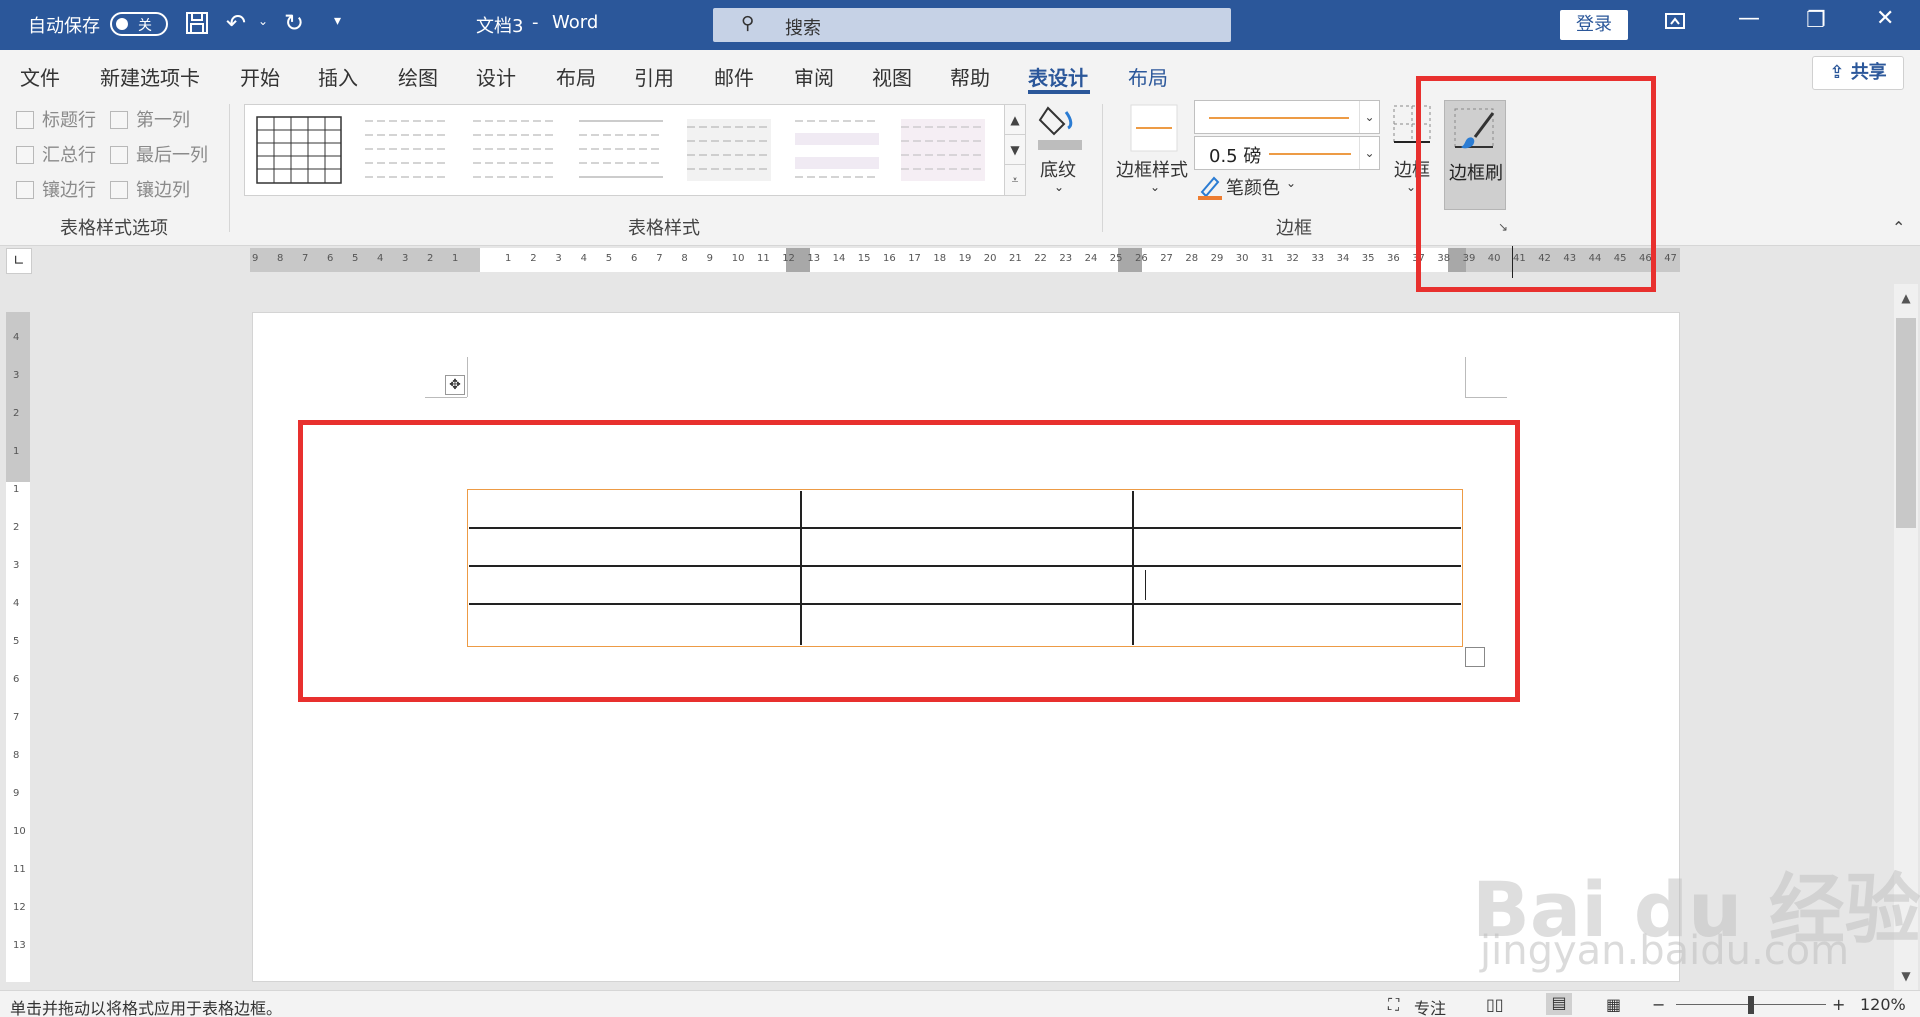  I want to click on tab-new-tab: 新建选项卡, so click(150, 76).